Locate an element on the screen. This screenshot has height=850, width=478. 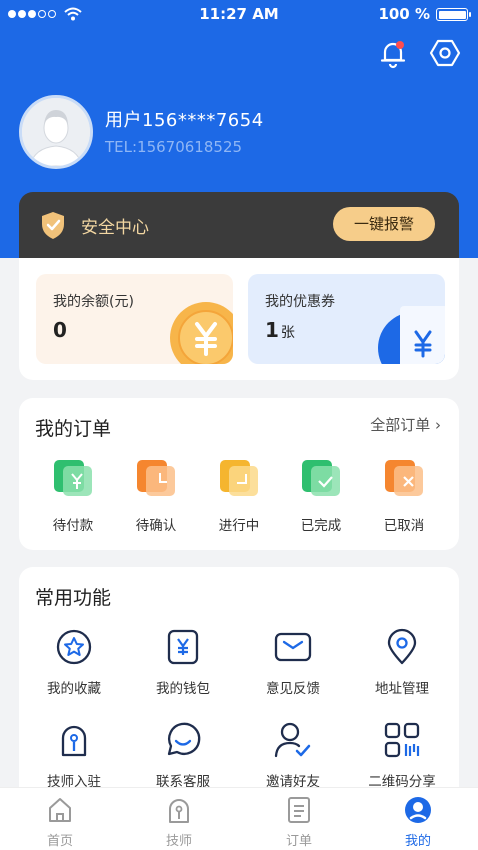
coupon-ticket-icon is located at coordinates (411, 335).